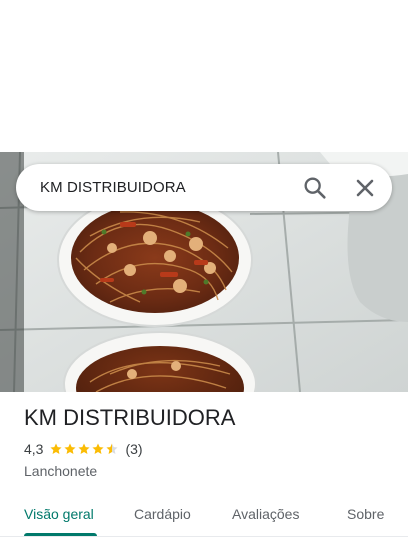 The image size is (408, 544). Describe the element at coordinates (315, 188) in the screenshot. I see `search-icon` at that location.